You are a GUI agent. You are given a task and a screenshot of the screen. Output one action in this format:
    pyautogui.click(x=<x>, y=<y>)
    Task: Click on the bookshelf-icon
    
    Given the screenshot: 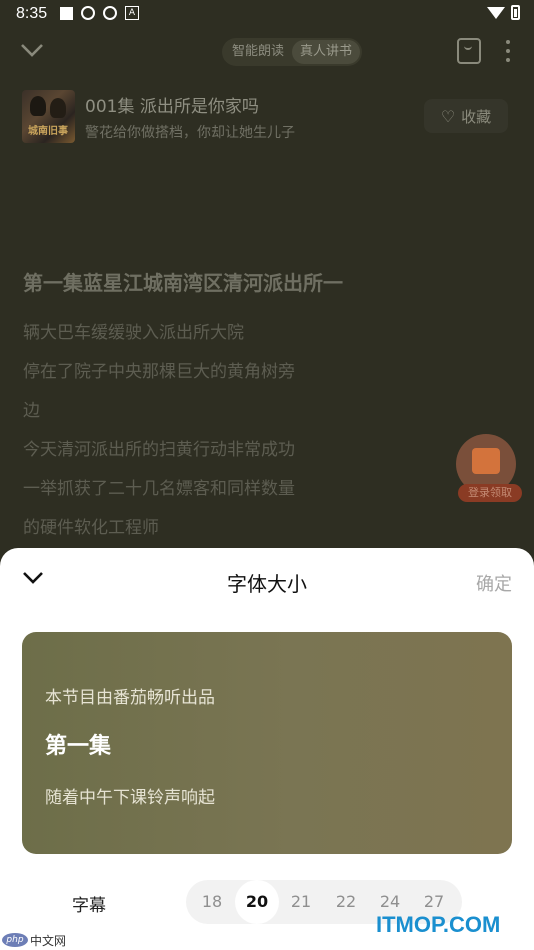 What is the action you would take?
    pyautogui.click(x=469, y=51)
    